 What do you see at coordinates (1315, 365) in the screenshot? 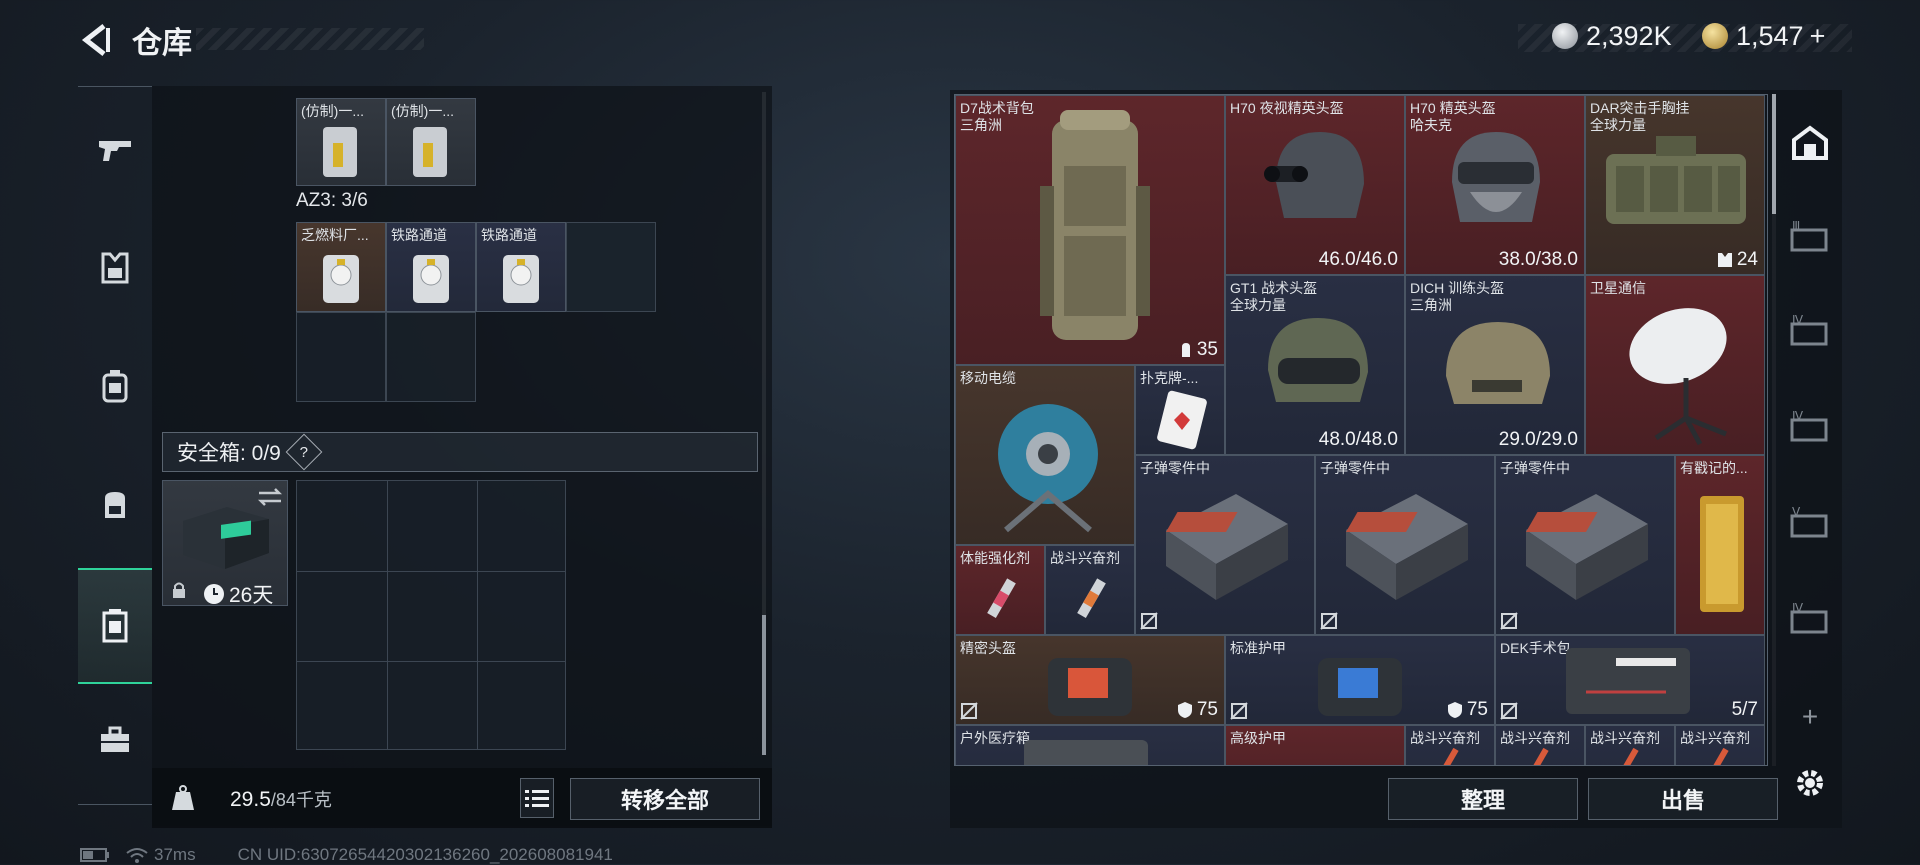
I see `warehouse-item: GT1 战术头盔 全球力量 48.0/48.0` at bounding box center [1315, 365].